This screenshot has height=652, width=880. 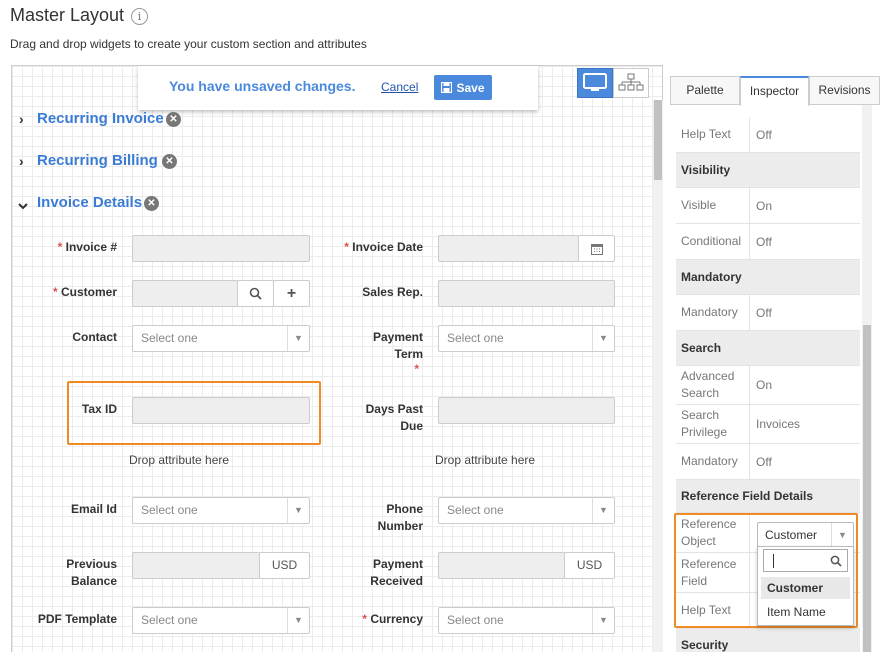 I want to click on canvas-scrollbar-thumb, so click(x=658, y=140).